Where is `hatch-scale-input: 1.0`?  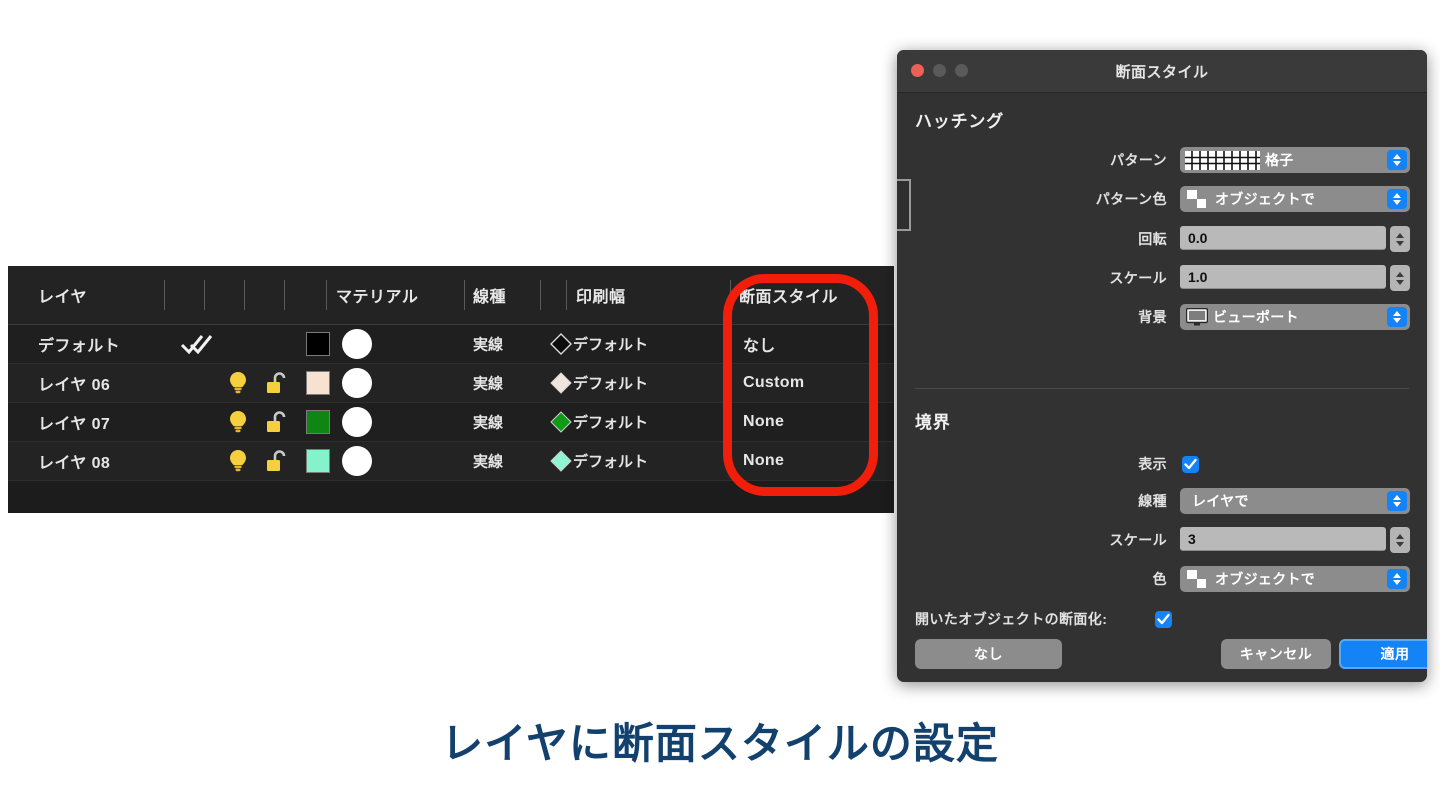
hatch-scale-input: 1.0 is located at coordinates (1283, 277).